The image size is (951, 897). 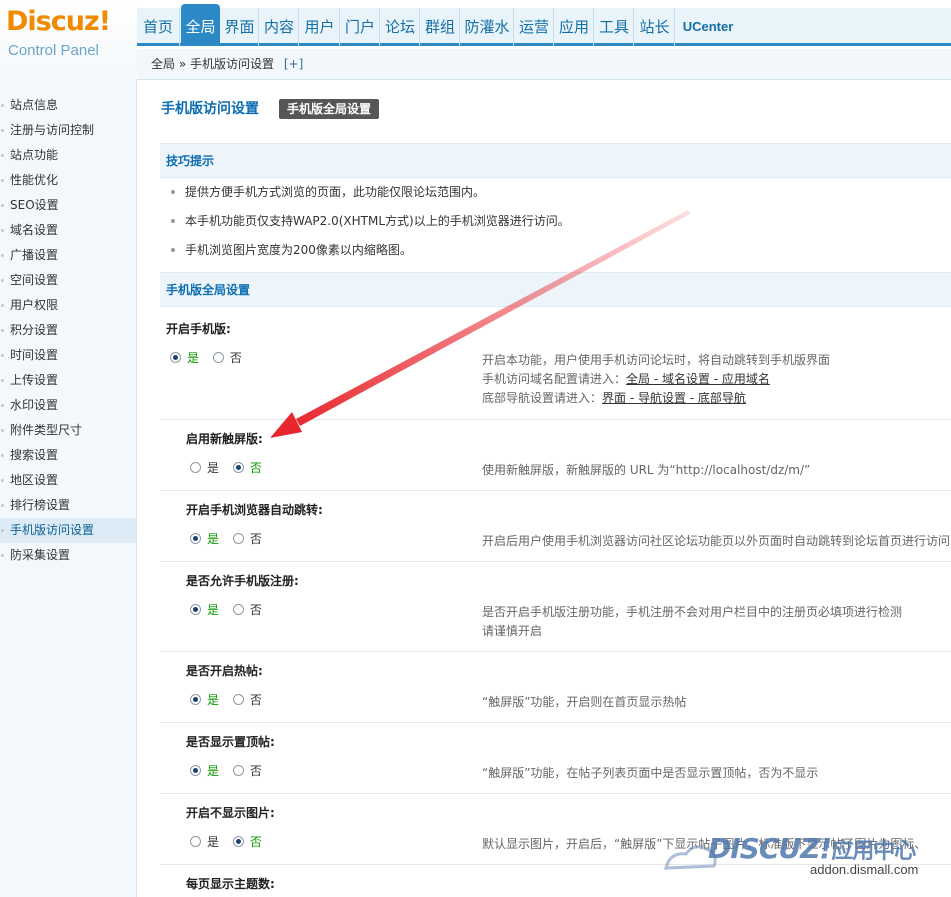 What do you see at coordinates (320, 27) in the screenshot?
I see `nav-tab-users: 用户` at bounding box center [320, 27].